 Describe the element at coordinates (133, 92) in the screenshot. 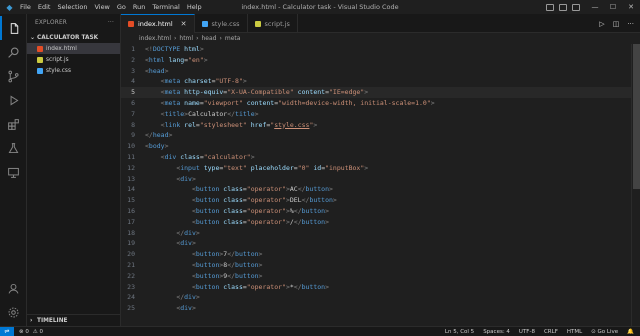

I see `line-number: 5` at that location.